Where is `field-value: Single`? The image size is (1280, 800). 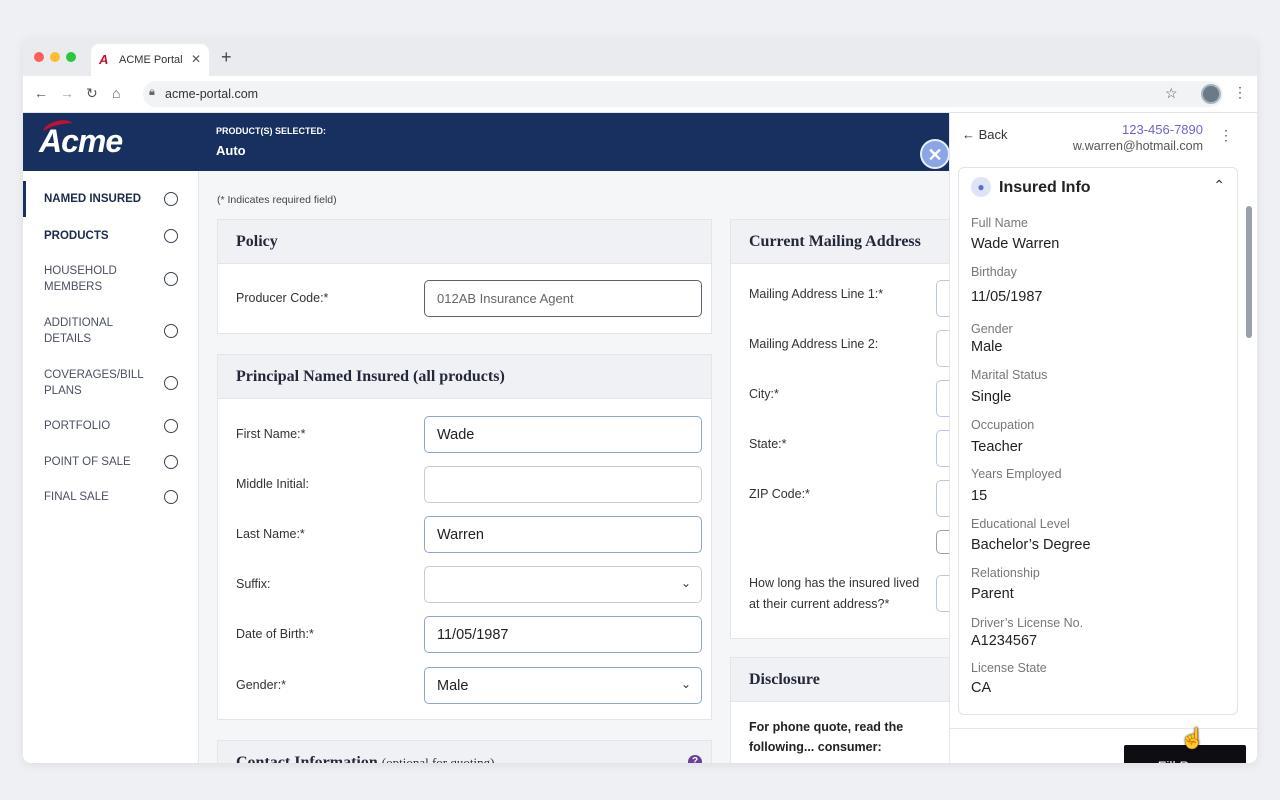 field-value: Single is located at coordinates (991, 397).